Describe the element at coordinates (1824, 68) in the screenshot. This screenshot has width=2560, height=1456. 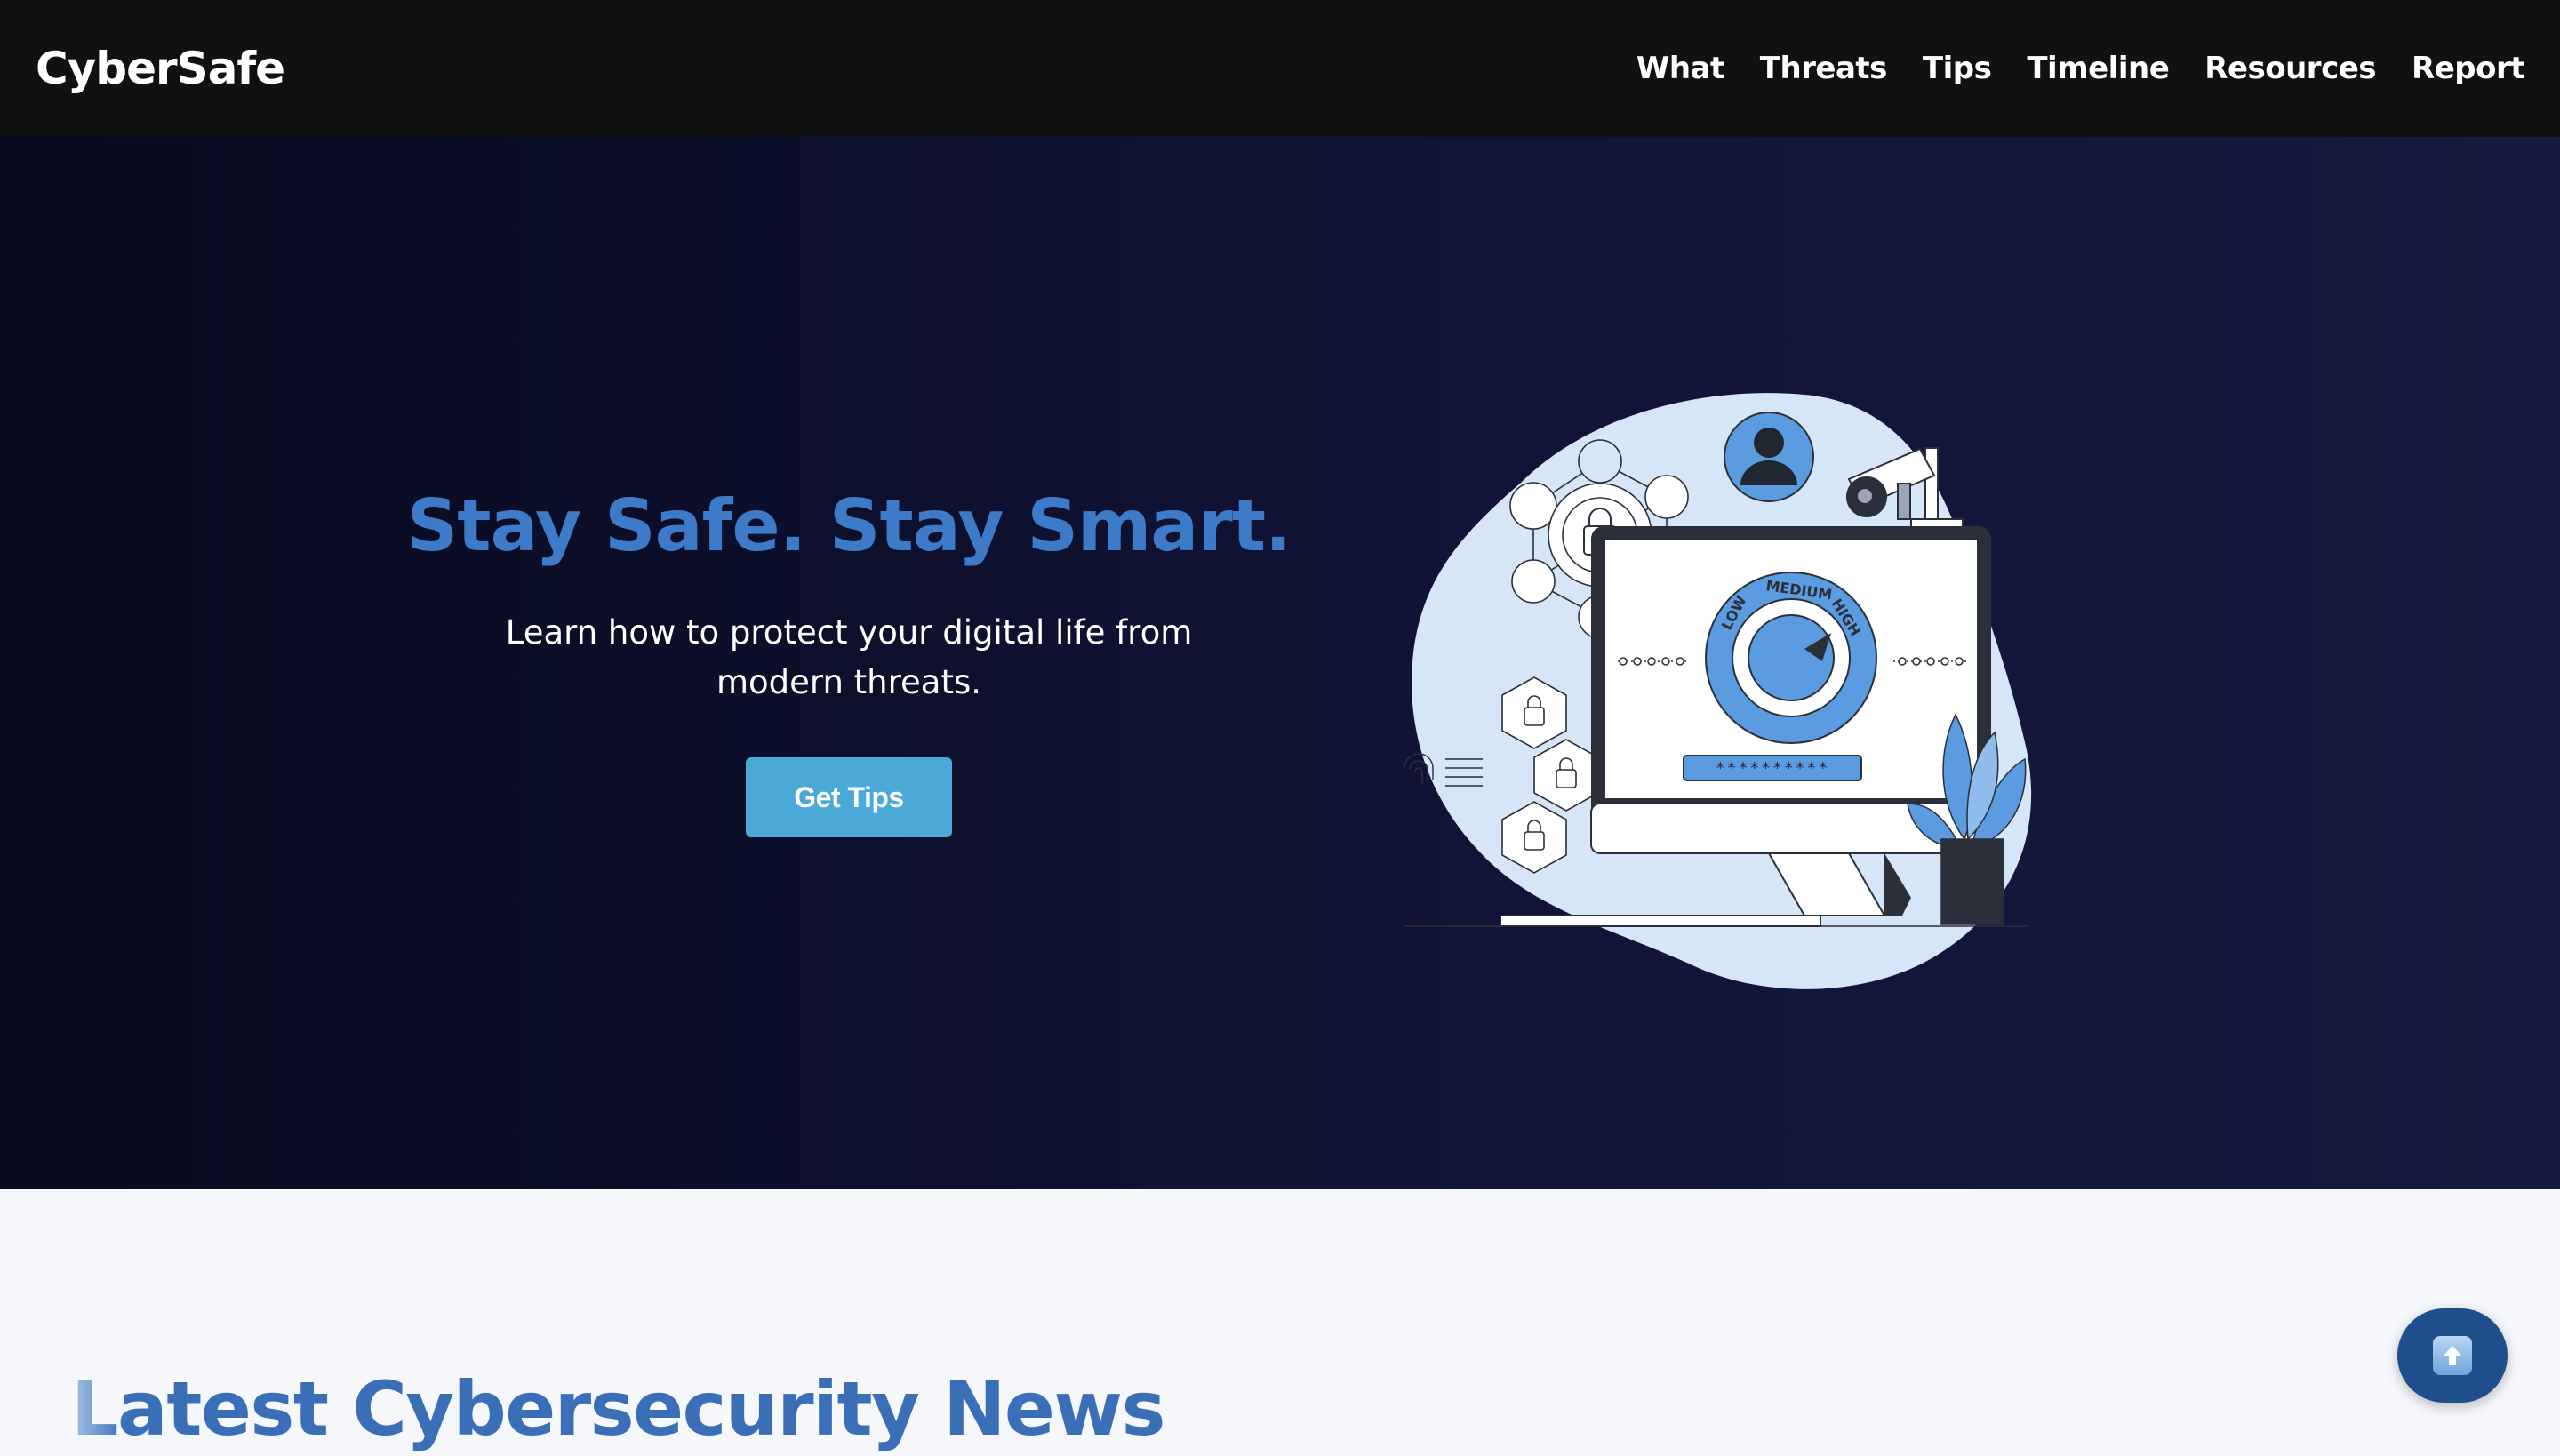
I see `nav-link-threats: Threats` at that location.